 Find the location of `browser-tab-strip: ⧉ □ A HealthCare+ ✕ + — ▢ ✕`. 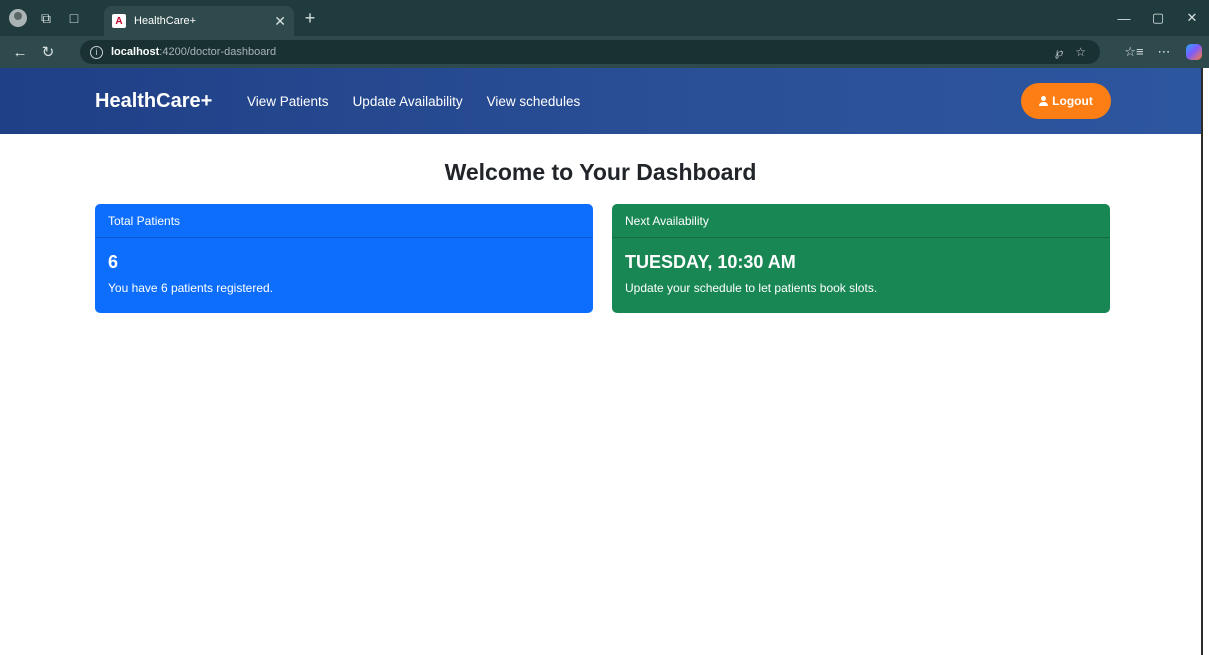

browser-tab-strip: ⧉ □ A HealthCare+ ✕ + — ▢ ✕ is located at coordinates (604, 18).